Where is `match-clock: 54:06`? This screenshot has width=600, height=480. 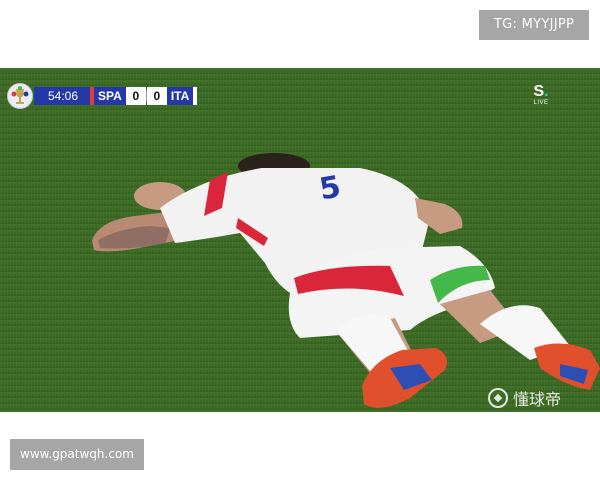
match-clock: 54:06 is located at coordinates (62, 96).